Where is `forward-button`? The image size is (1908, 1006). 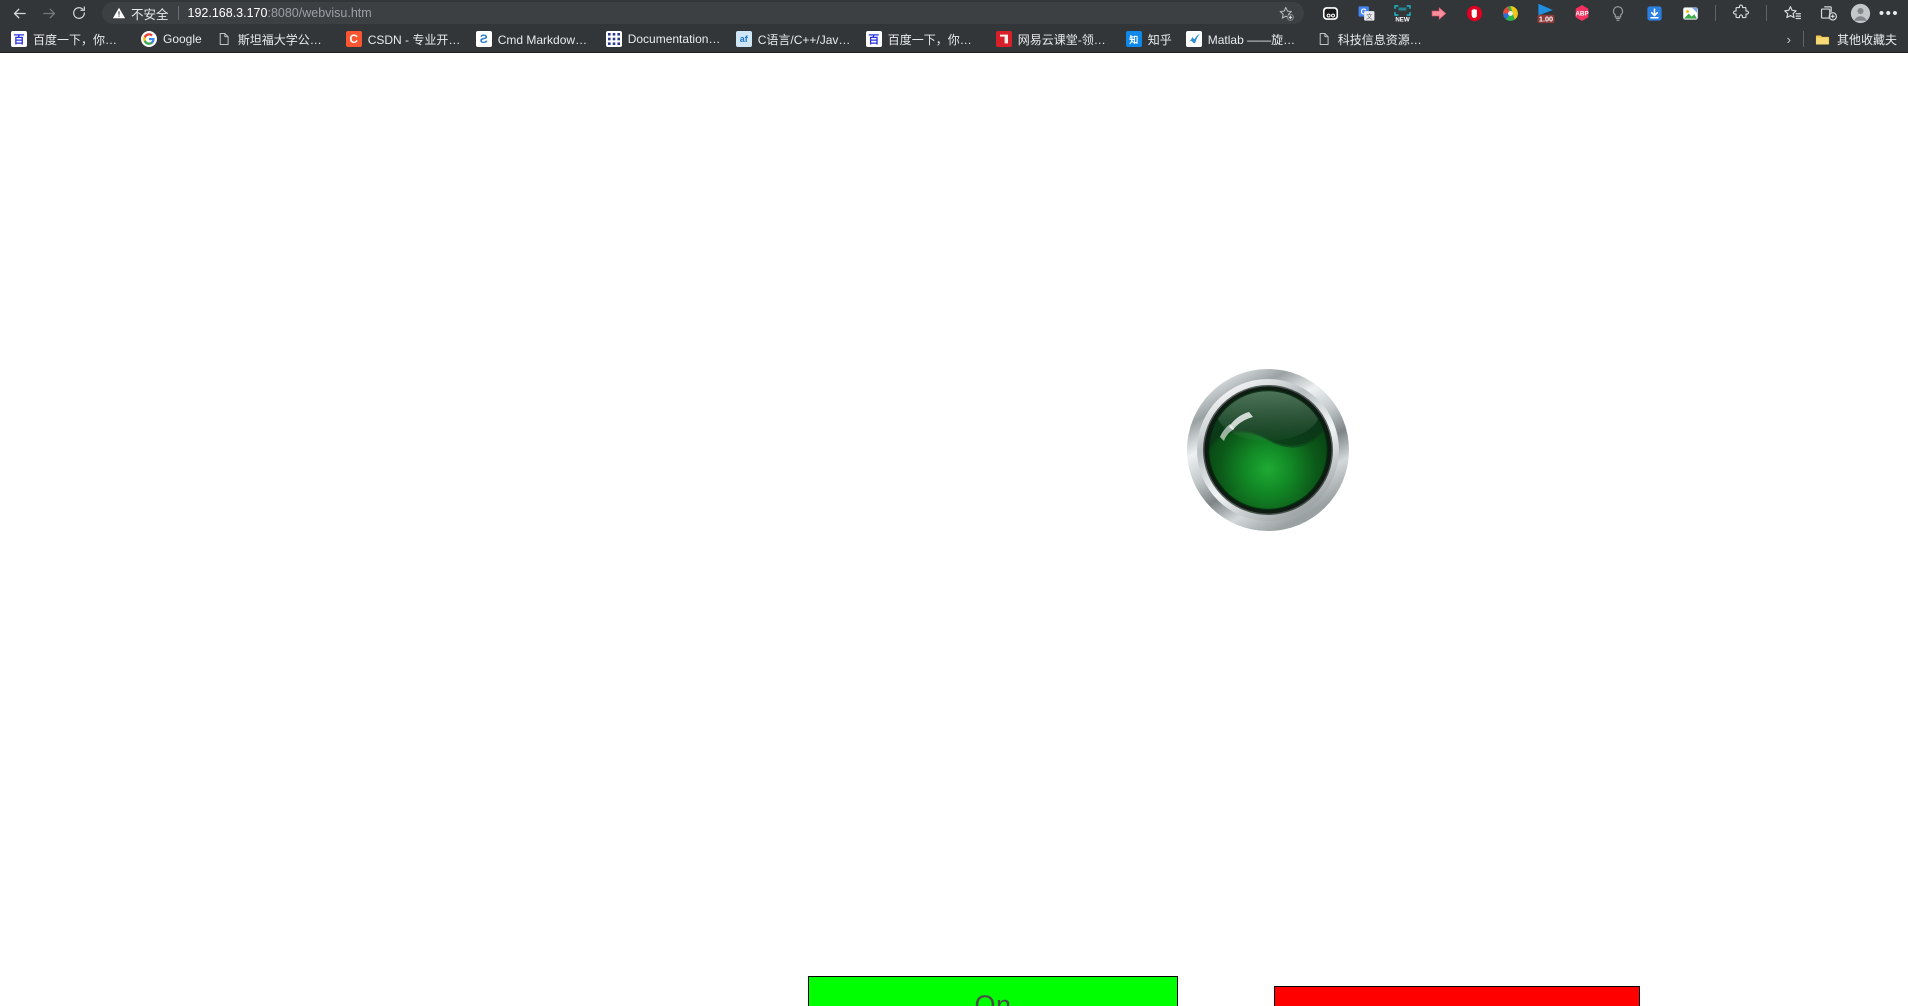
forward-button is located at coordinates (49, 13).